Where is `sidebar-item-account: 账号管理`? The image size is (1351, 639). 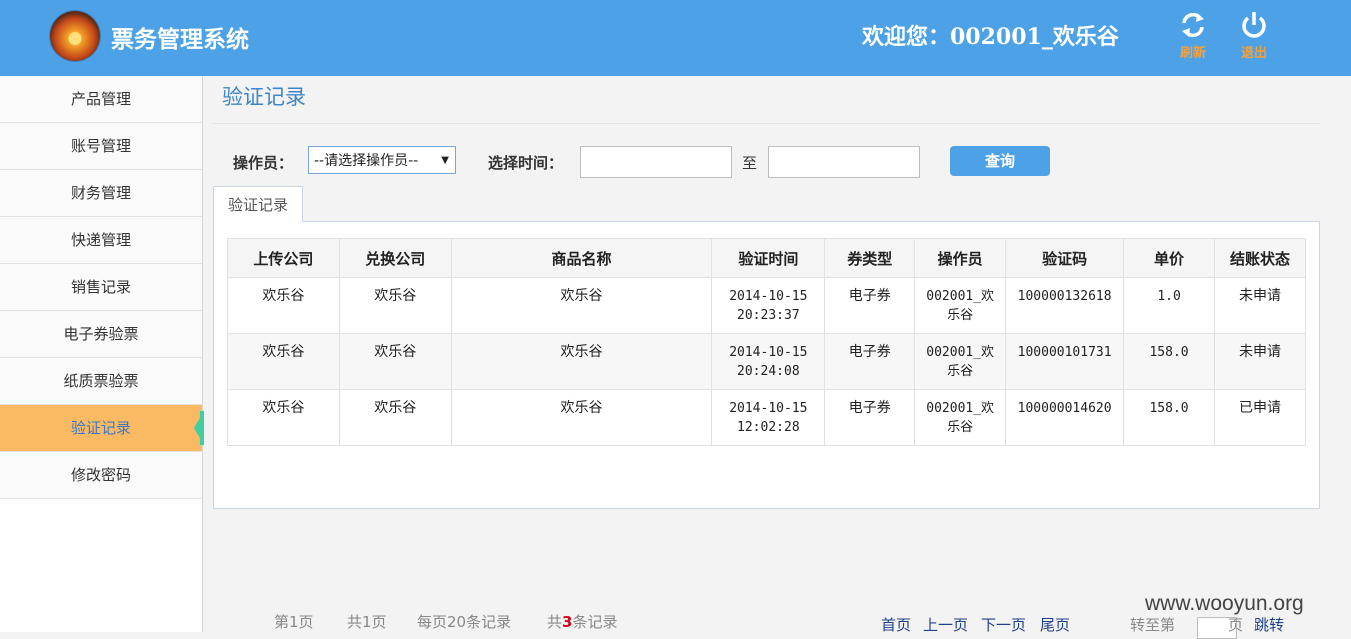 sidebar-item-account: 账号管理 is located at coordinates (101, 146).